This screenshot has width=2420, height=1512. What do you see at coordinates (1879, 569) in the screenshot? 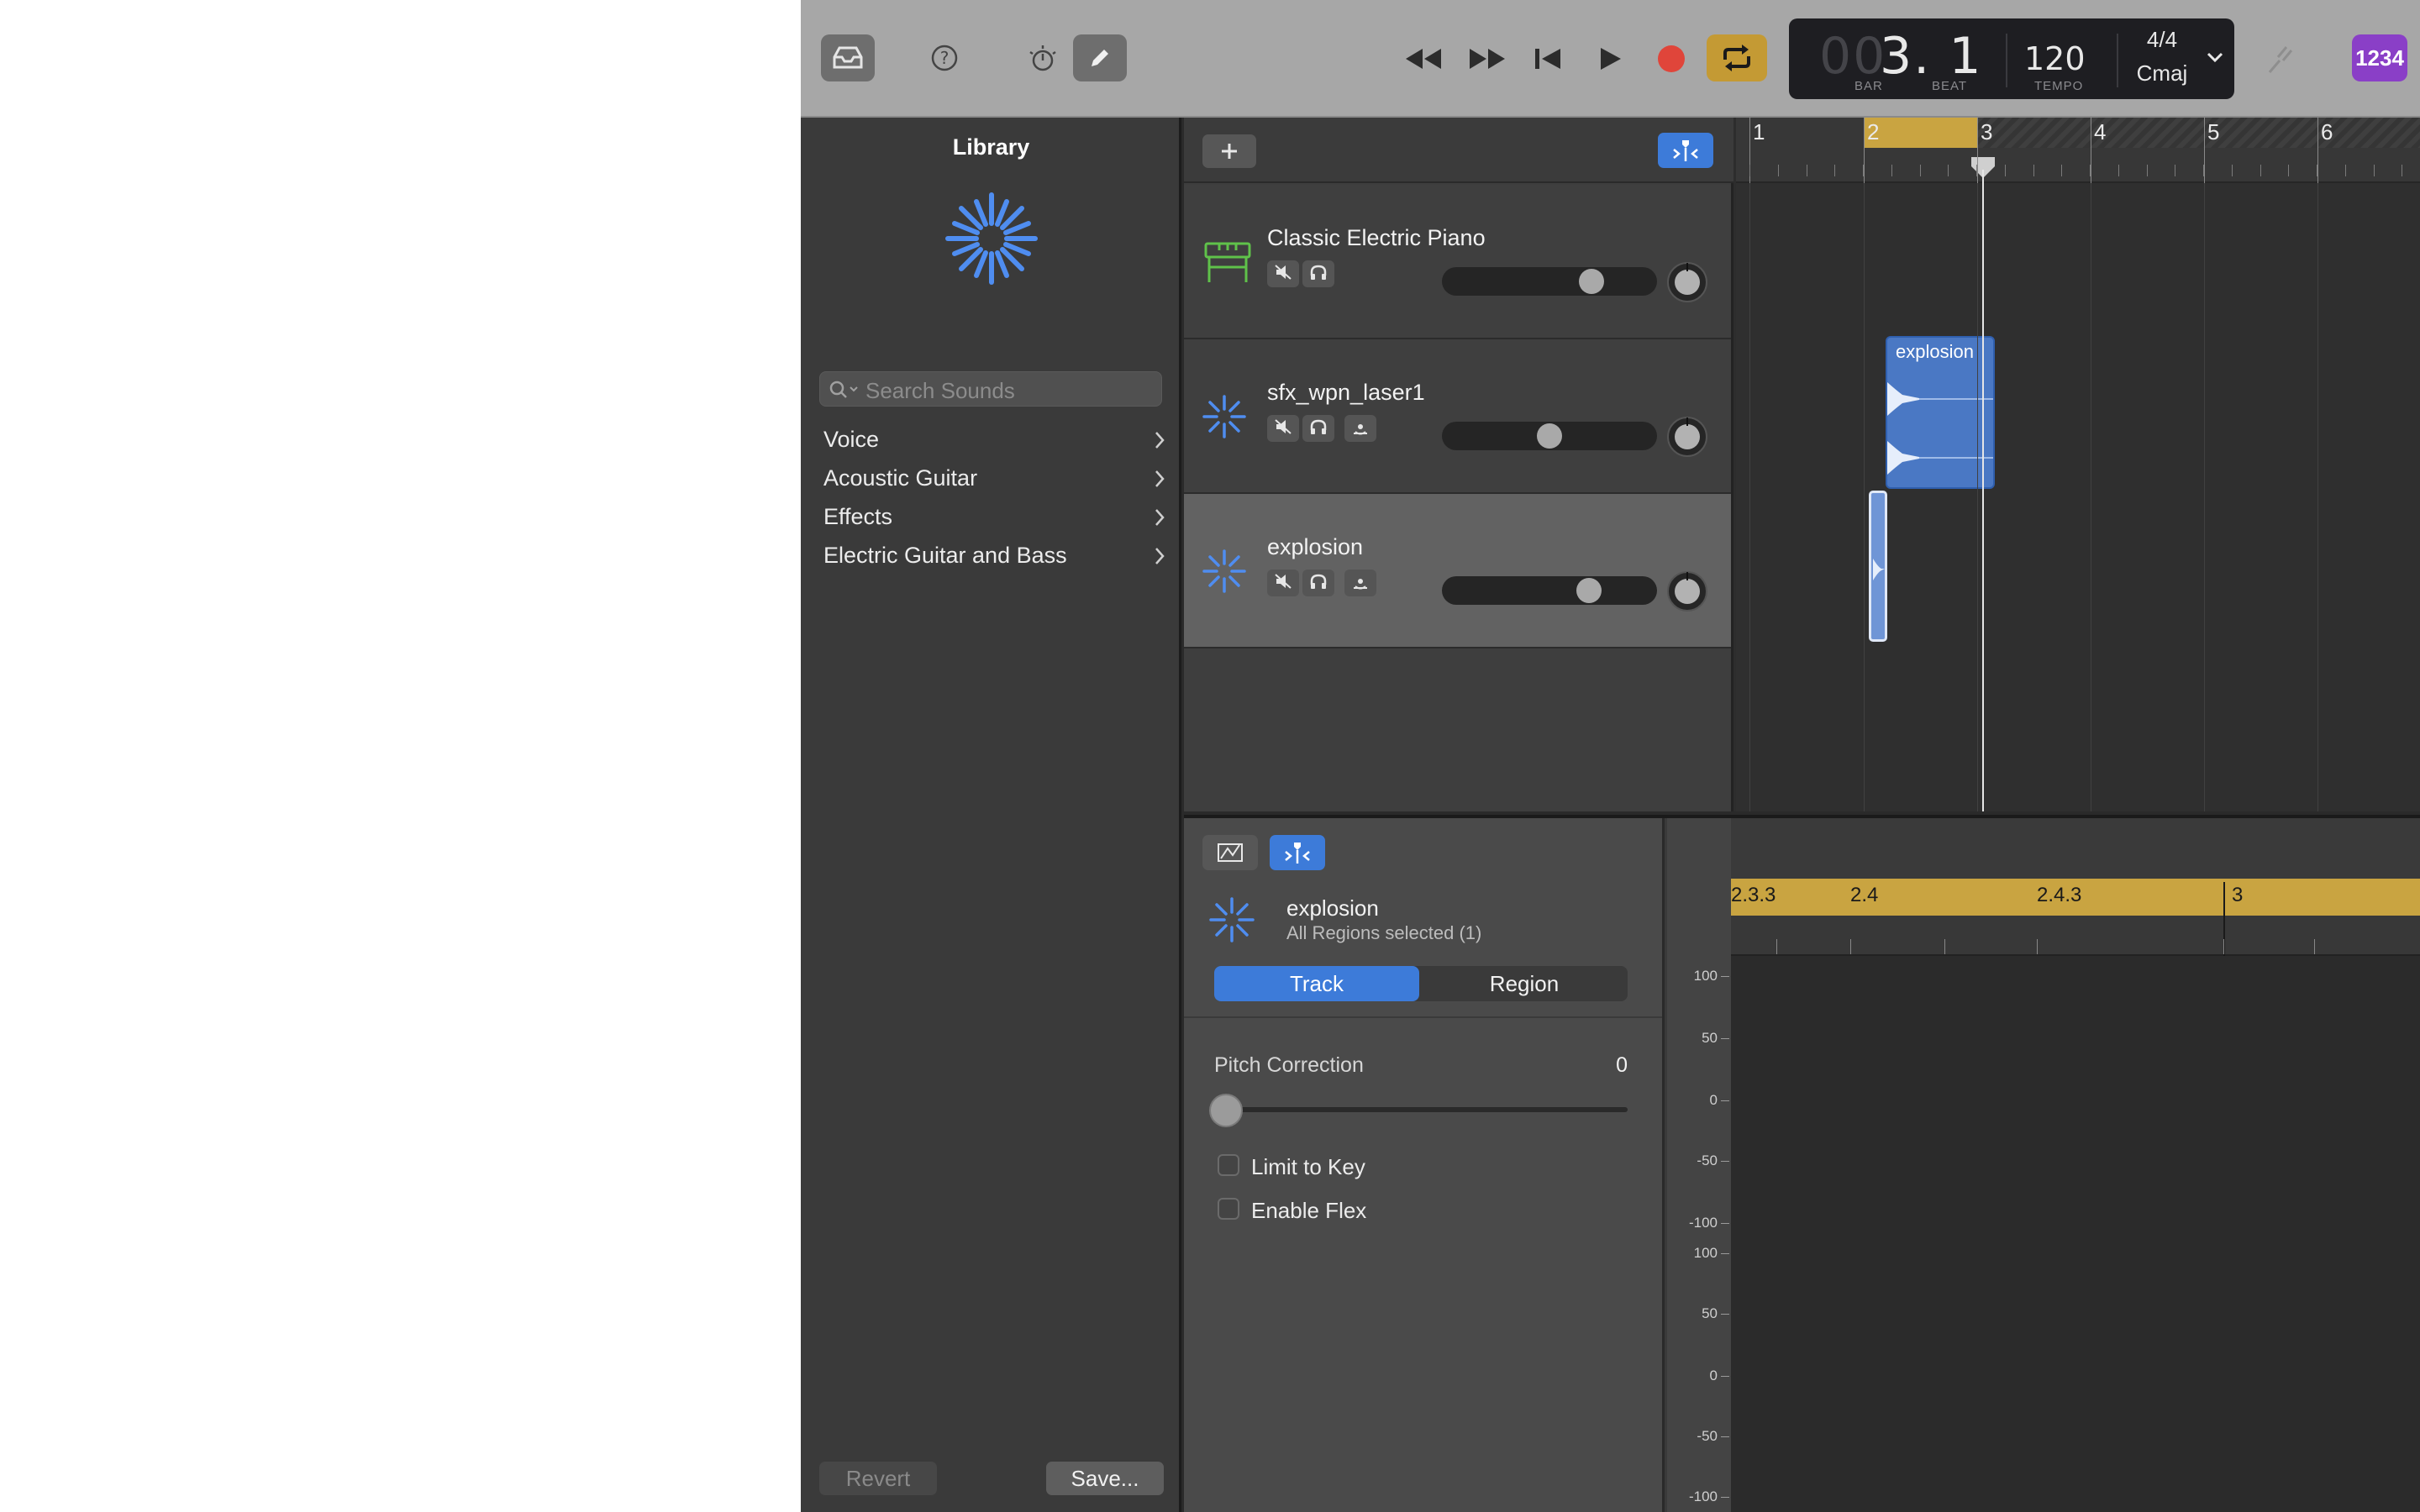
I see `selected-region-waveform` at bounding box center [1879, 569].